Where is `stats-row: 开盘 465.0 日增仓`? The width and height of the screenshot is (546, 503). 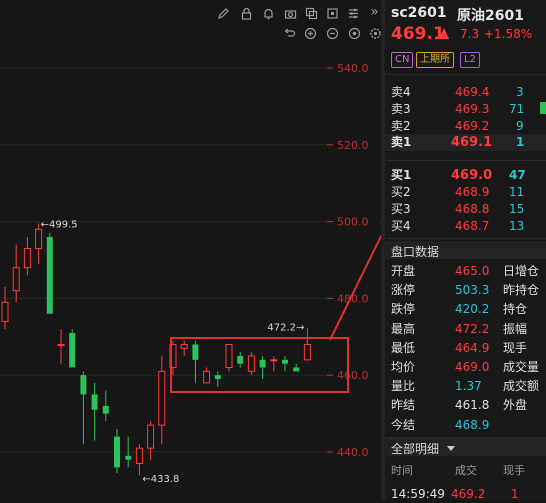 stats-row: 开盘 465.0 日增仓 is located at coordinates (465, 271).